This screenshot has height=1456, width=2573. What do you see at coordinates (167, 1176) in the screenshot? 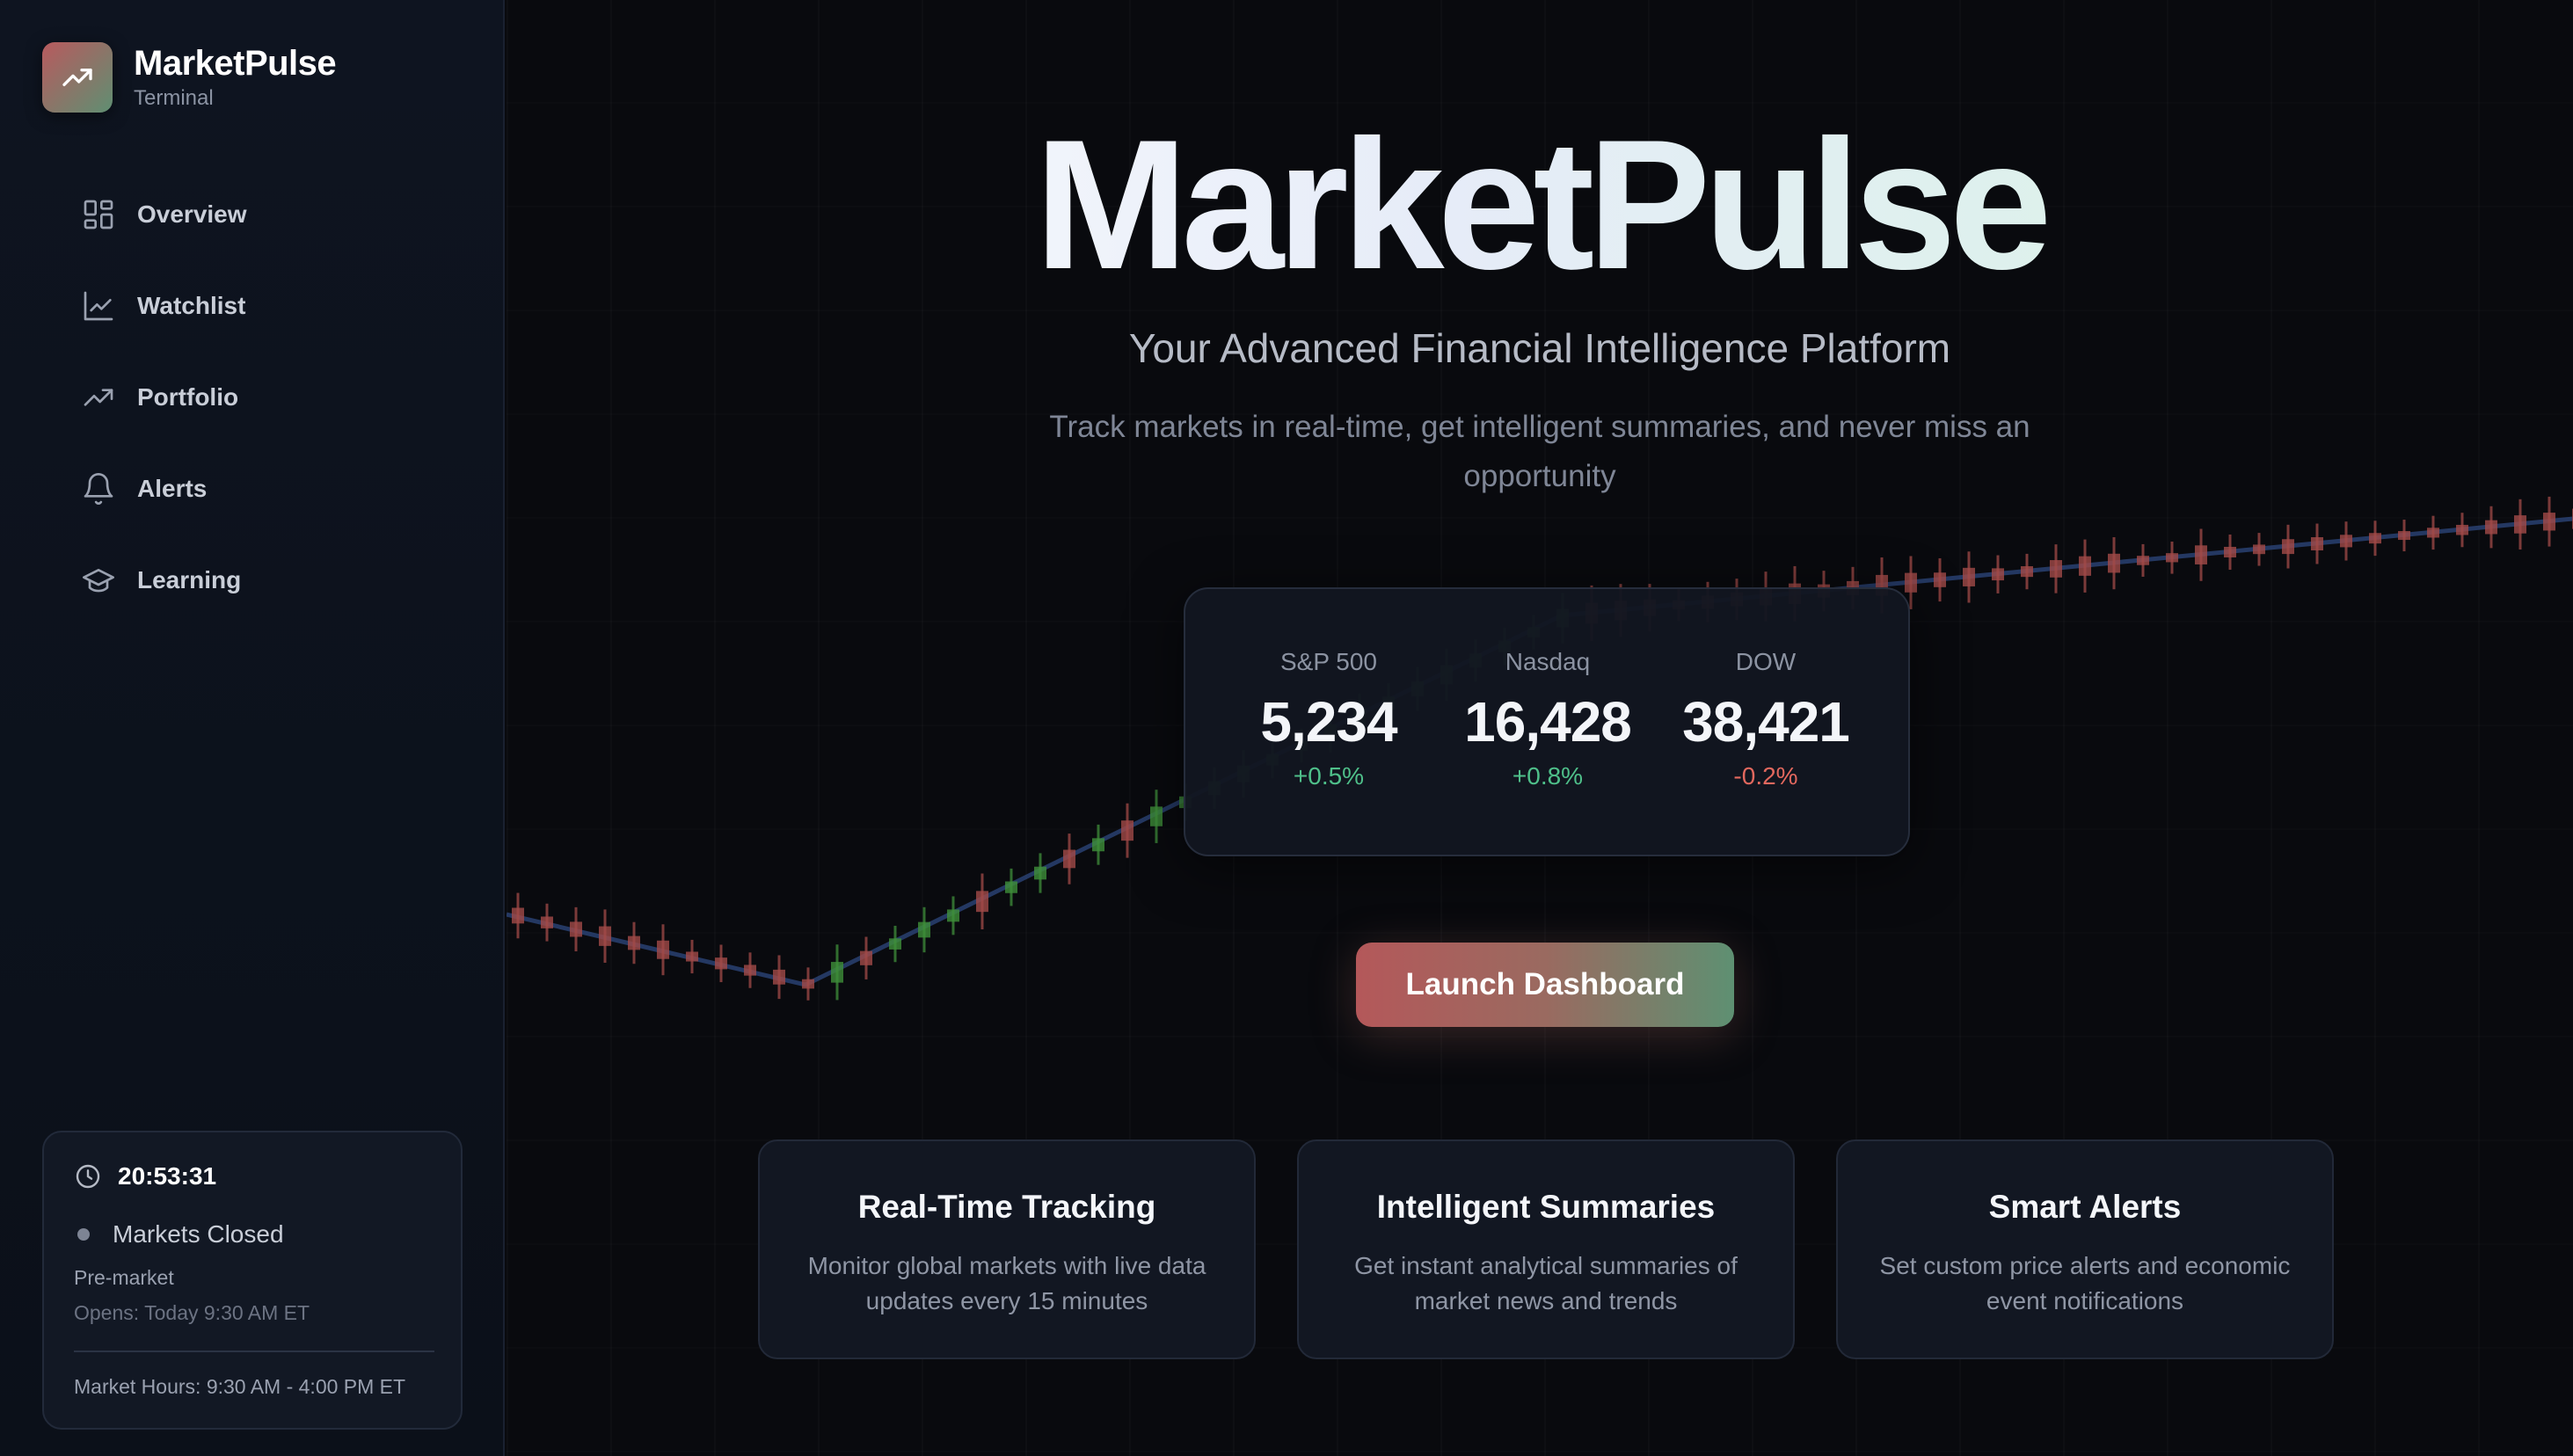
I see `current-time: 20:53:31` at bounding box center [167, 1176].